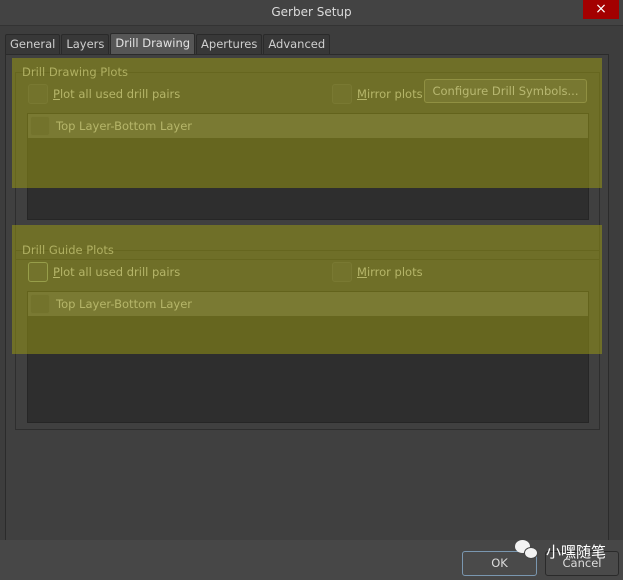  What do you see at coordinates (582, 563) in the screenshot?
I see `cancel-button: Cancel` at bounding box center [582, 563].